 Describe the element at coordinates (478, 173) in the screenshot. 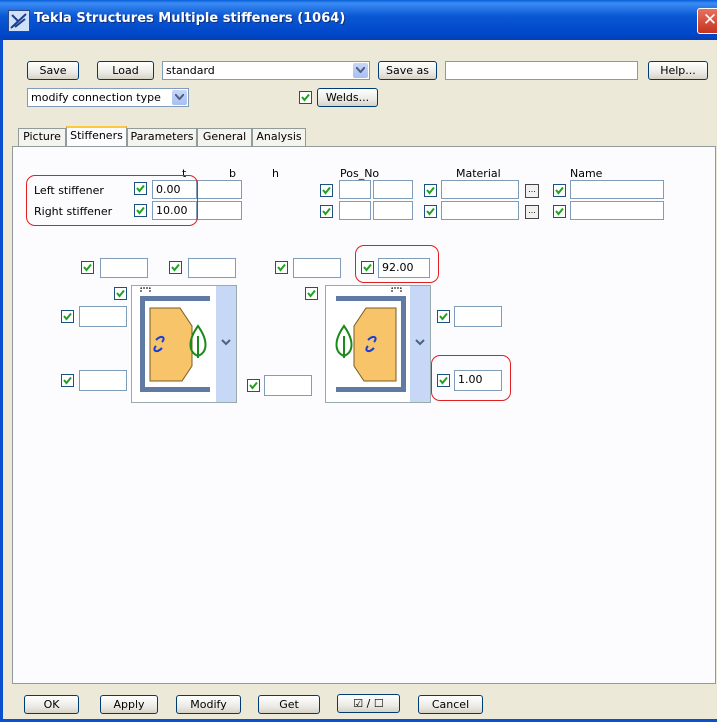

I see `header-material: Material` at that location.